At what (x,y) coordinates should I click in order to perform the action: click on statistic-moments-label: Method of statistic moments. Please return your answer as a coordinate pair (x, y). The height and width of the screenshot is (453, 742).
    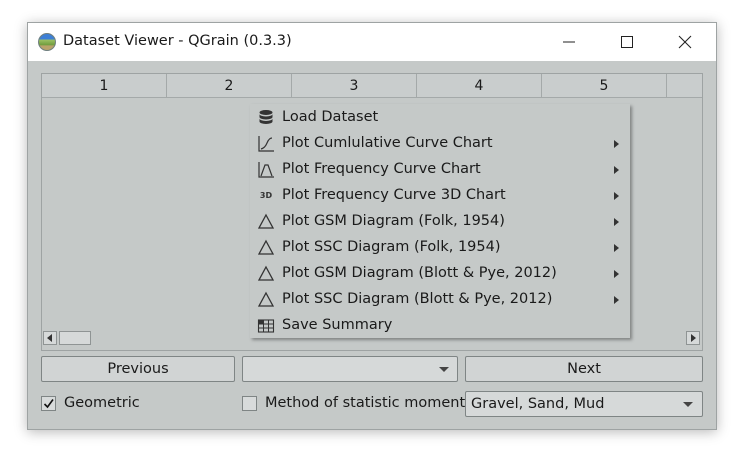
    Looking at the image, I should click on (369, 403).